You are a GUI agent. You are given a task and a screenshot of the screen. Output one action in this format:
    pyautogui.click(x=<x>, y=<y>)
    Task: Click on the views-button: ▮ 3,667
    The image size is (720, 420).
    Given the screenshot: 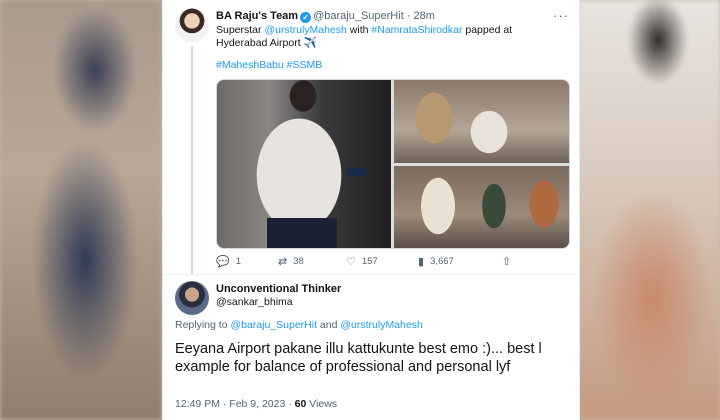 What is the action you would take?
    pyautogui.click(x=436, y=261)
    